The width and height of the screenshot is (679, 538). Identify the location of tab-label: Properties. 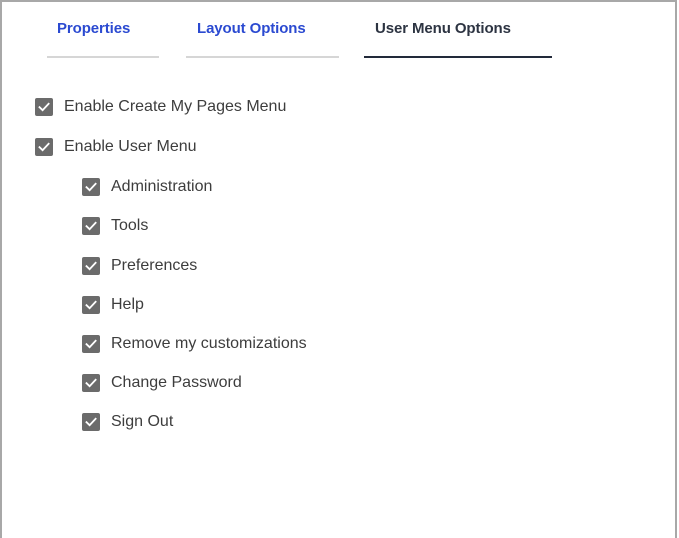
(94, 28).